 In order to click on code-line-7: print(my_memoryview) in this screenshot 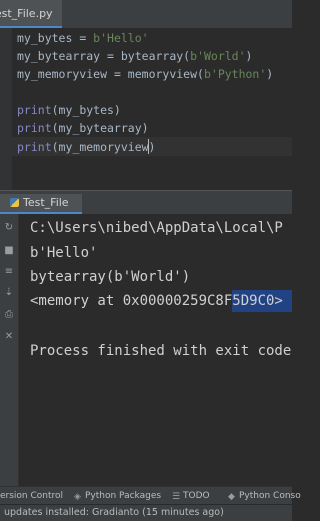, I will do `click(86, 147)`.